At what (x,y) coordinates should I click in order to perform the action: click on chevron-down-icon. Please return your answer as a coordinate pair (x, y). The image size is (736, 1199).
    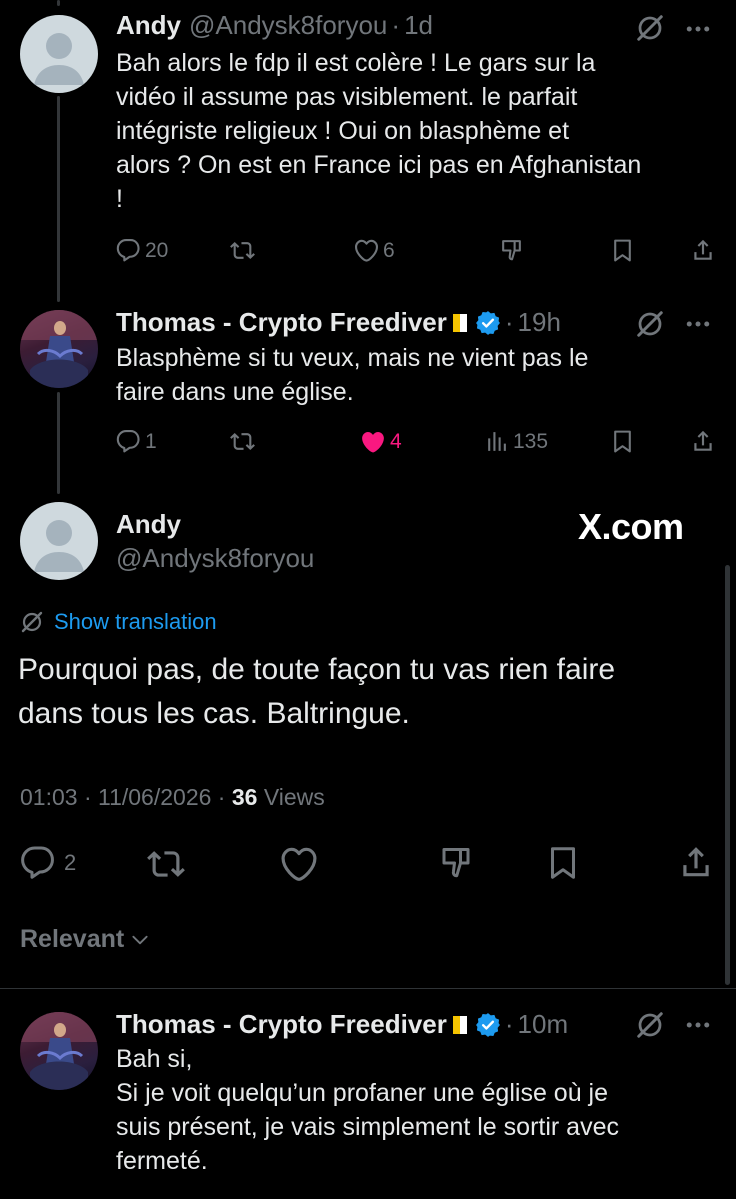
    Looking at the image, I should click on (140, 940).